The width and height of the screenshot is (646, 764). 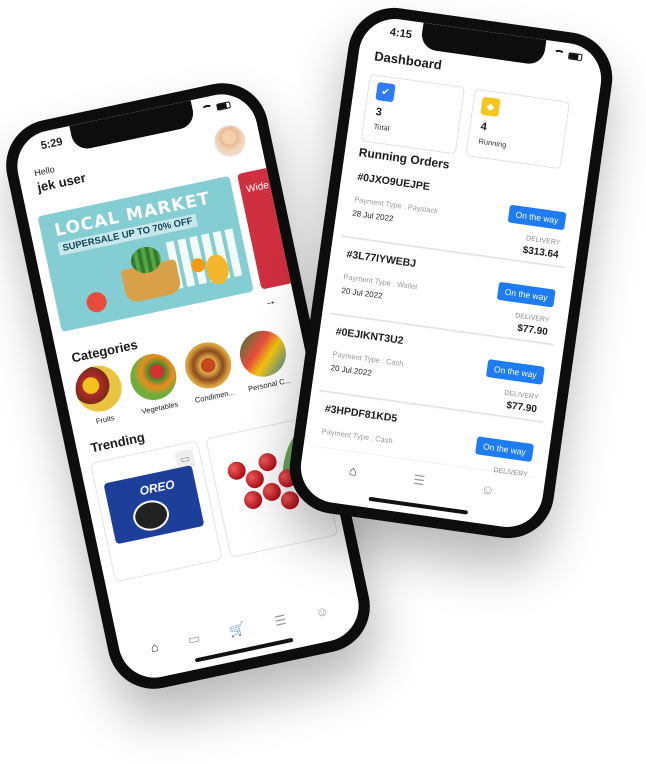 I want to click on order-id: #0EJIKNT3U2, so click(x=369, y=336).